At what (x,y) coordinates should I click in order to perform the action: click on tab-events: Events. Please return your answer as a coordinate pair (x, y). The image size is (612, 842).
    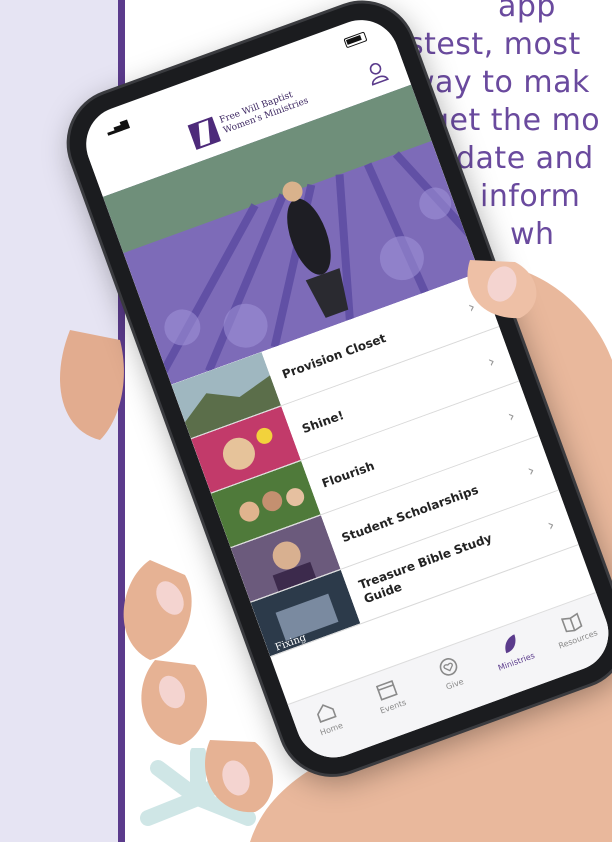
    Looking at the image, I should click on (389, 695).